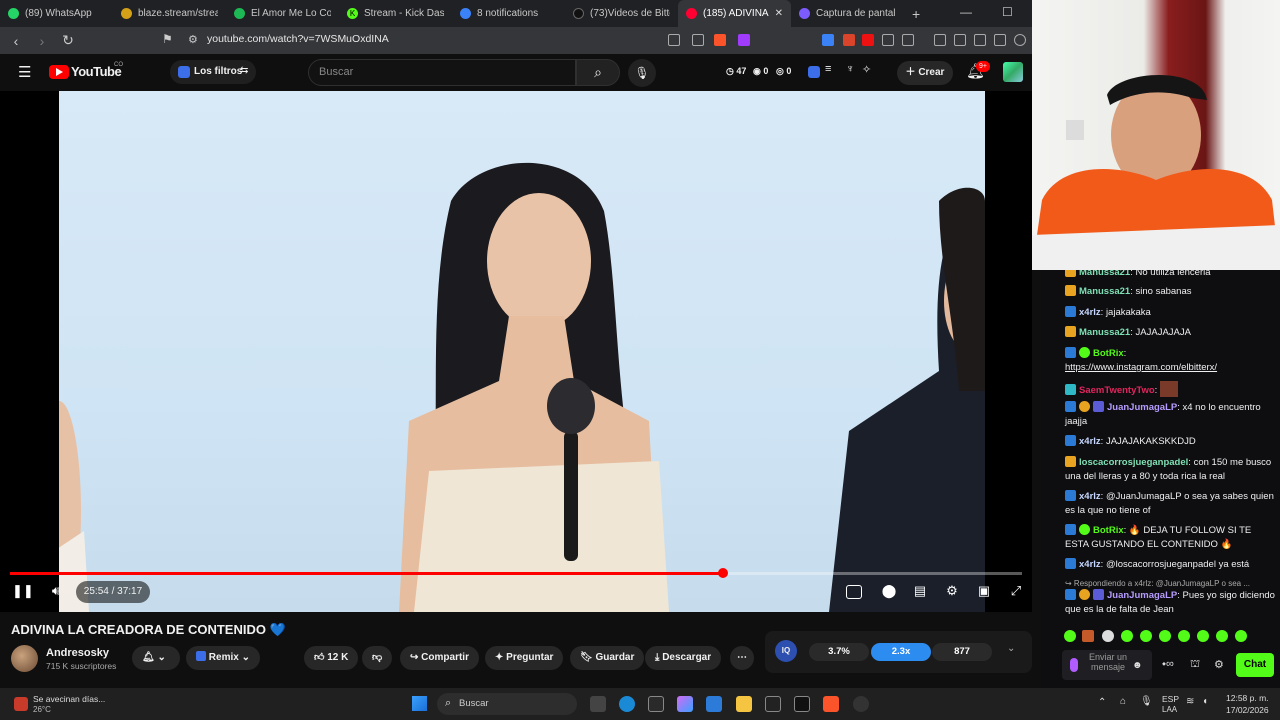 Image resolution: width=1280 pixels, height=720 pixels. Describe the element at coordinates (1123, 701) in the screenshot. I see `network-icon: ⌂` at that location.